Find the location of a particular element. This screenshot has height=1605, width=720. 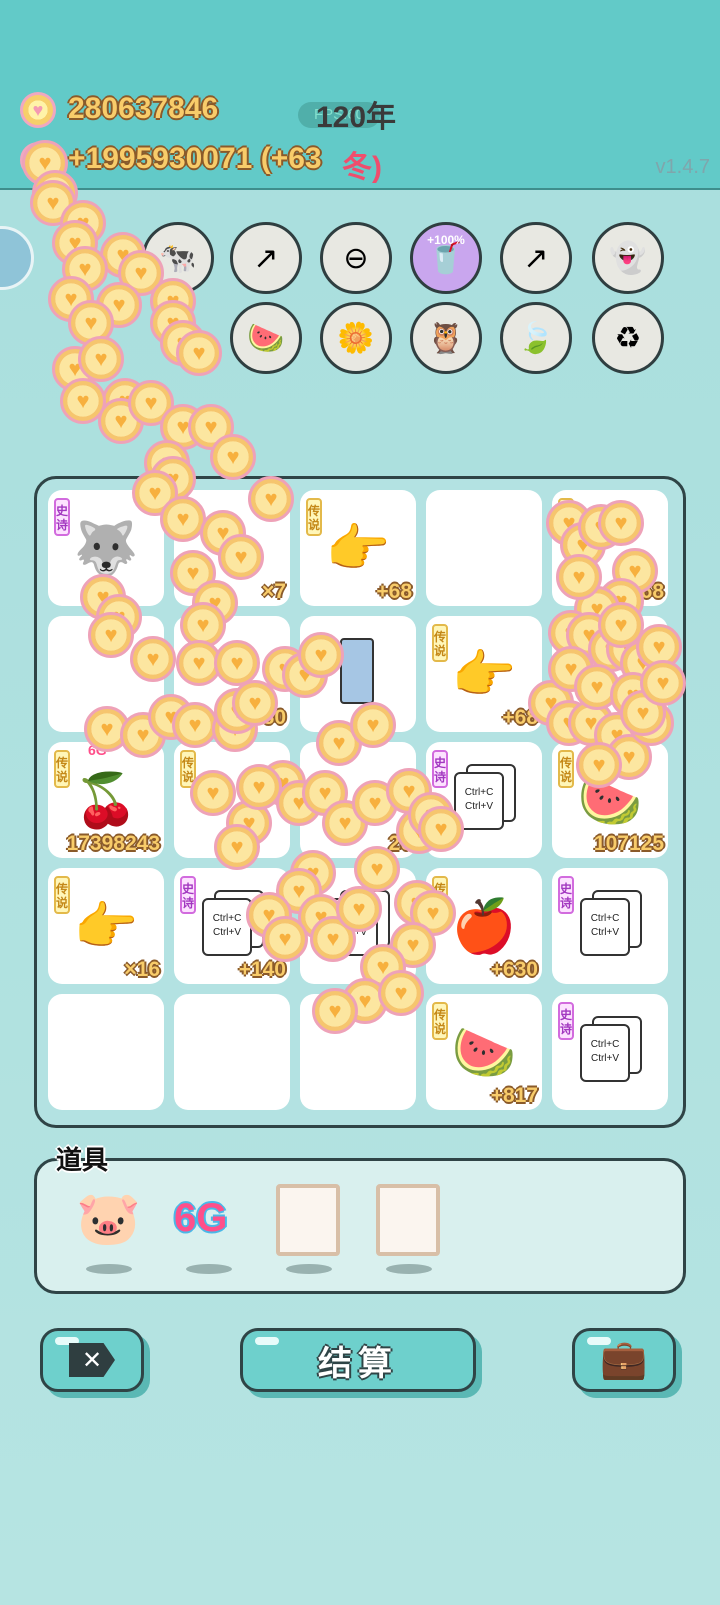

settle-label: 结算 is located at coordinates (358, 1363).